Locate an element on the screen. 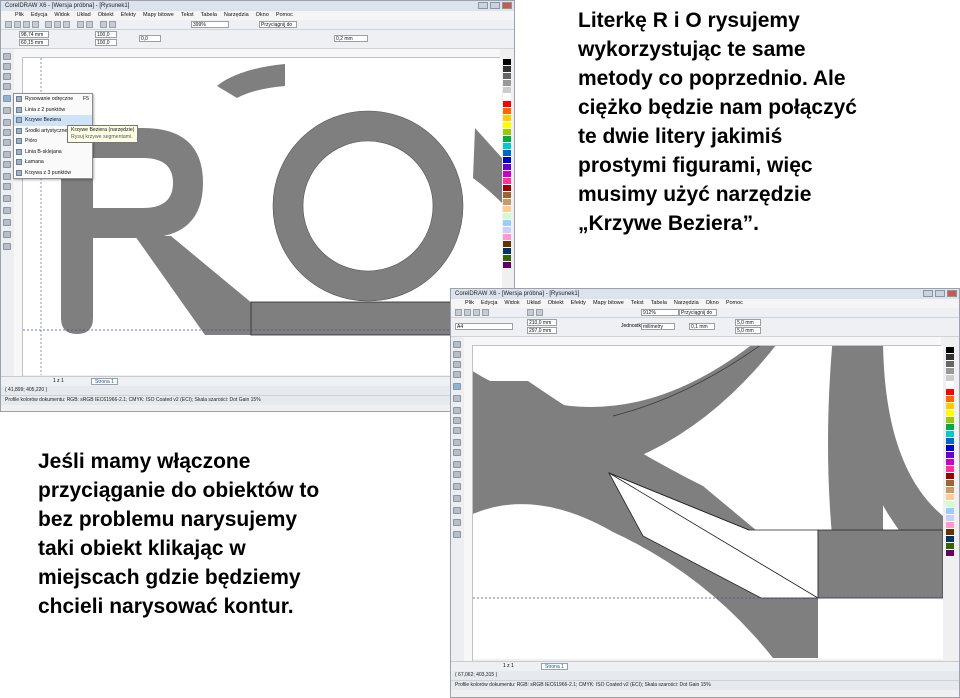 The image size is (960, 698). snap-to-dropdown: Przyciągnij do is located at coordinates (278, 24).